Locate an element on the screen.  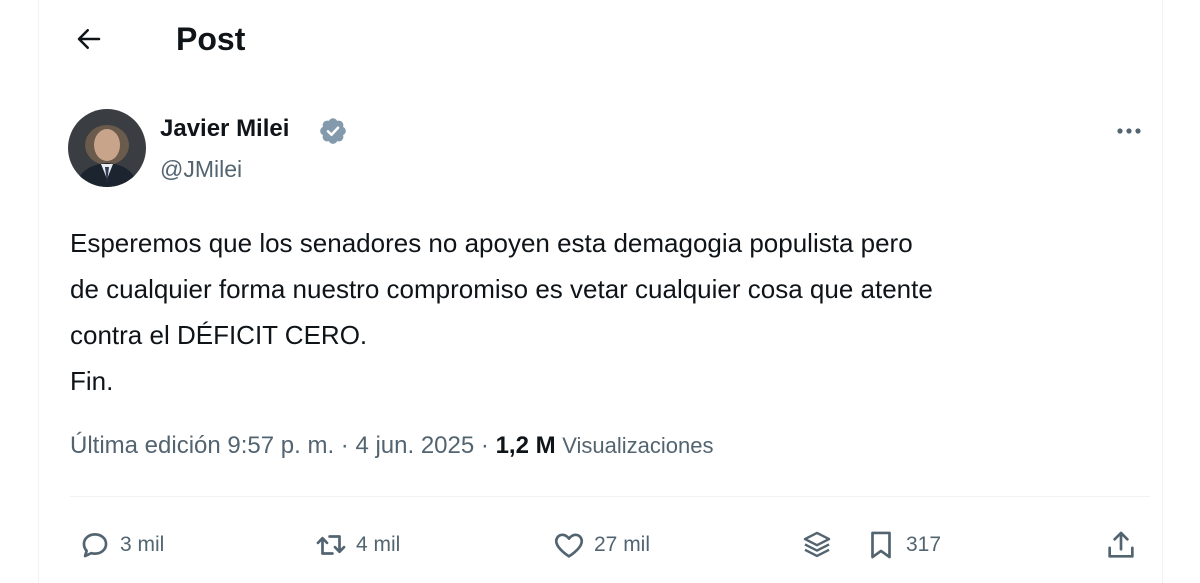
divider is located at coordinates (610, 496).